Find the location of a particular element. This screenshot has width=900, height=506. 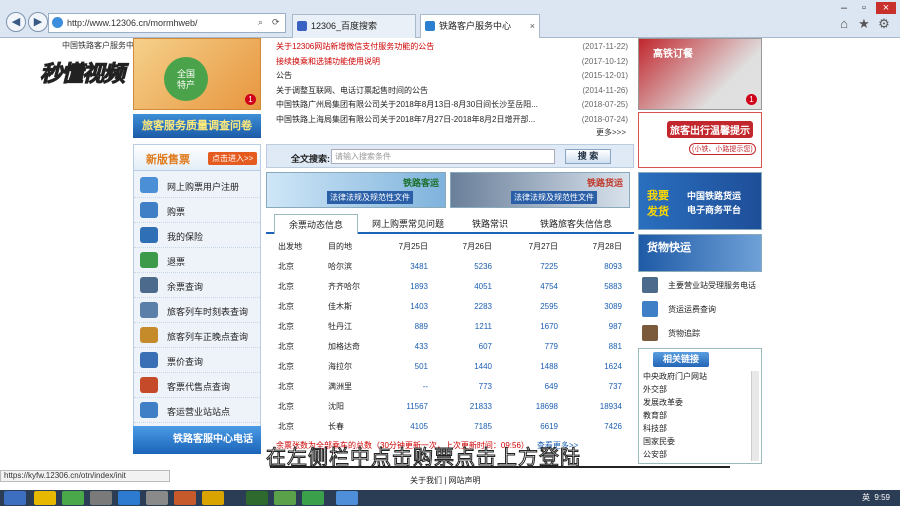

cargo-train-icon is located at coordinates (650, 333).